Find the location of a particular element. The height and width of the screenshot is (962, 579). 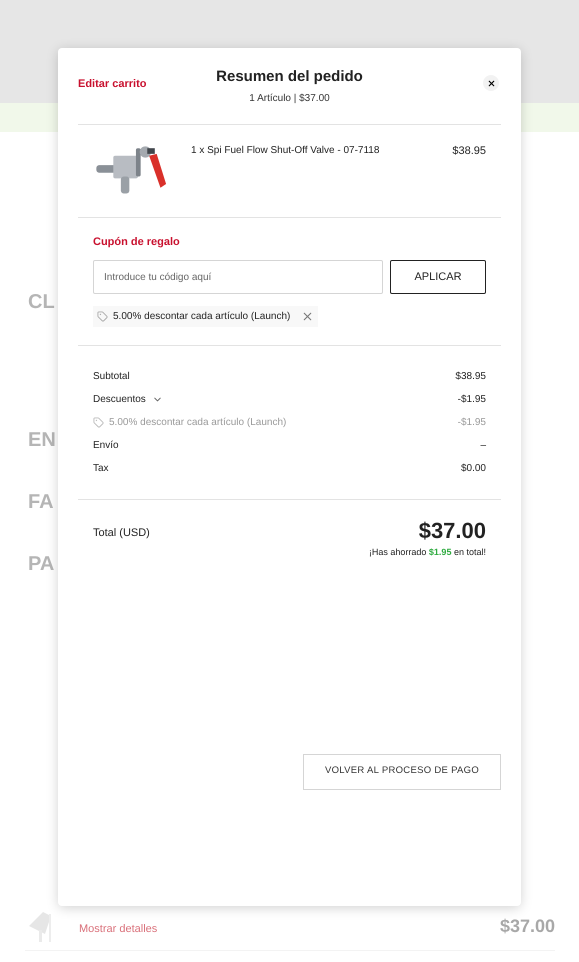

coupon-label: 5.00% descontar cada artículo (Launch) is located at coordinates (201, 317).